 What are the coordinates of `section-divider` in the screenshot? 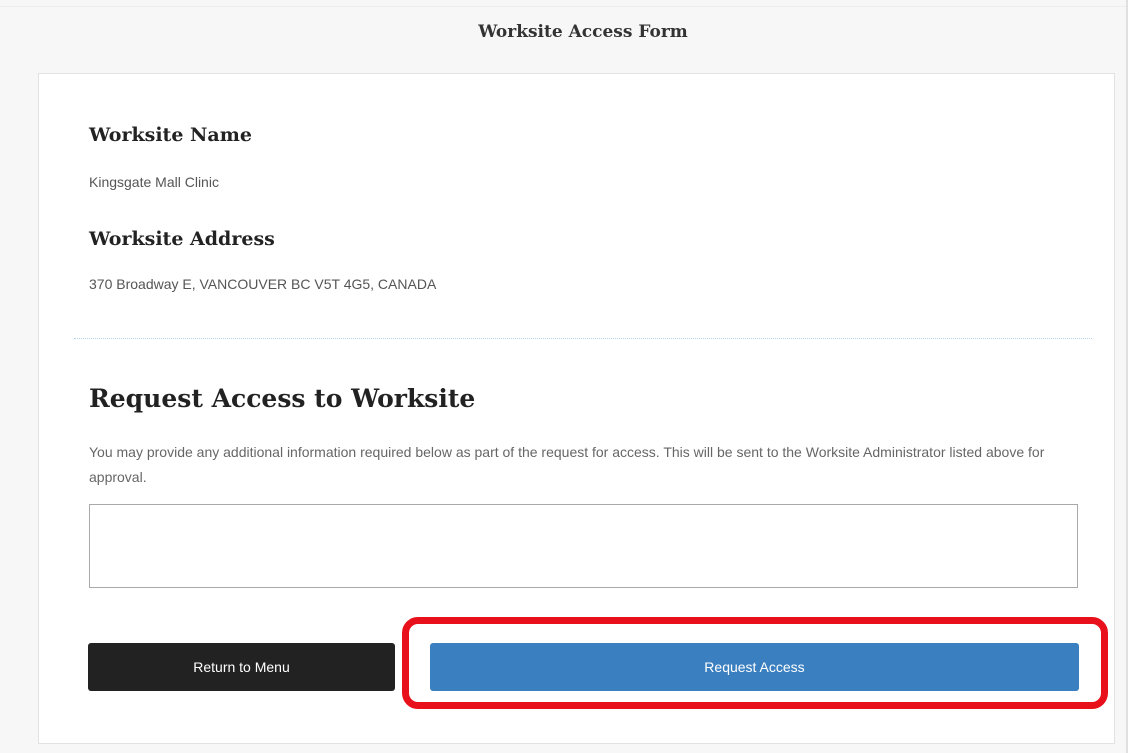 It's located at (583, 338).